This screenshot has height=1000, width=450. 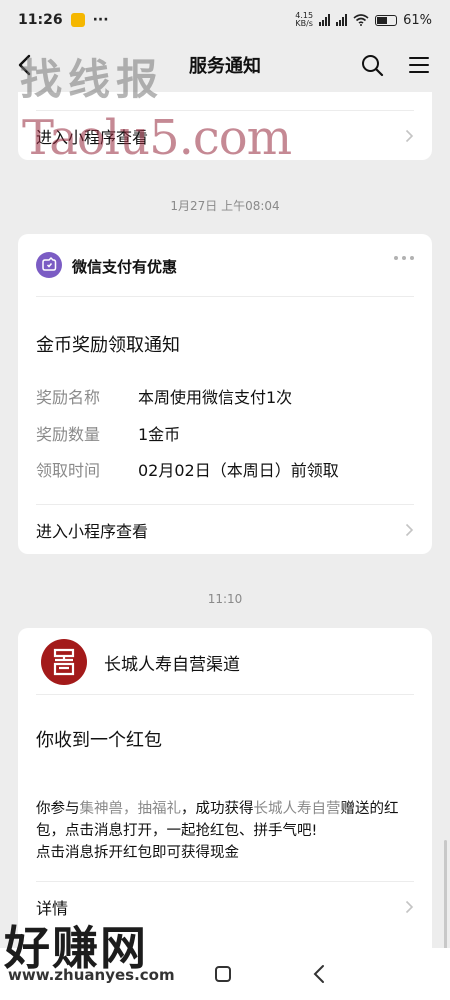 I want to click on field-value: 1金币, so click(x=159, y=434).